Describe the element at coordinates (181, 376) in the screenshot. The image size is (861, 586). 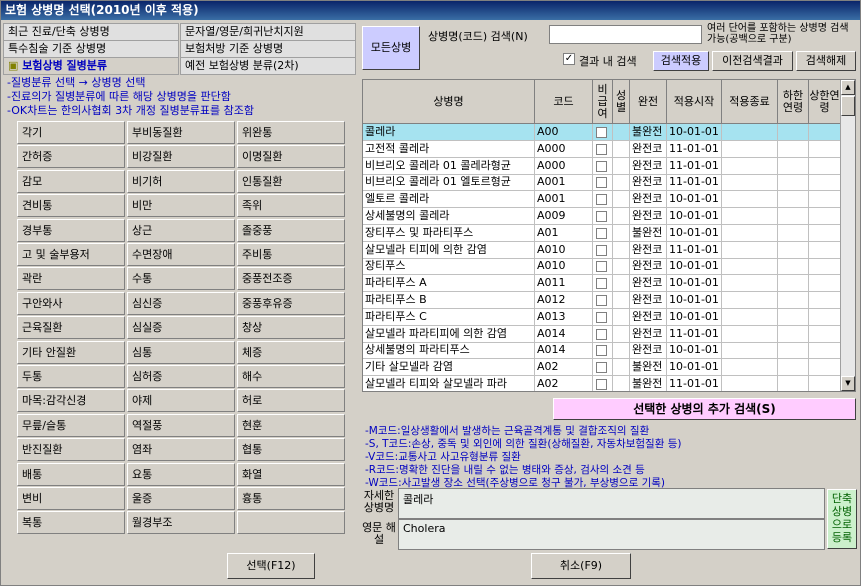
I see `category-button: 심허증` at that location.